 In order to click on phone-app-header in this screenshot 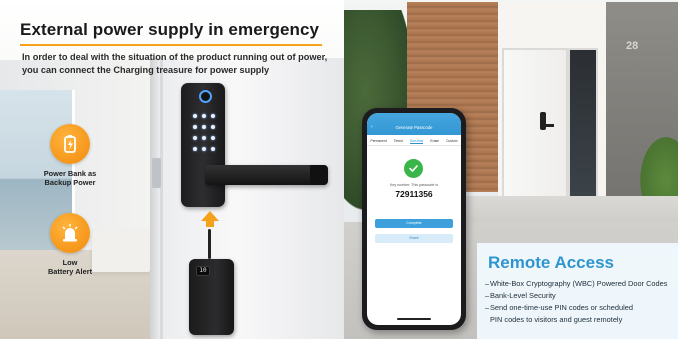, I will do `click(414, 124)`.